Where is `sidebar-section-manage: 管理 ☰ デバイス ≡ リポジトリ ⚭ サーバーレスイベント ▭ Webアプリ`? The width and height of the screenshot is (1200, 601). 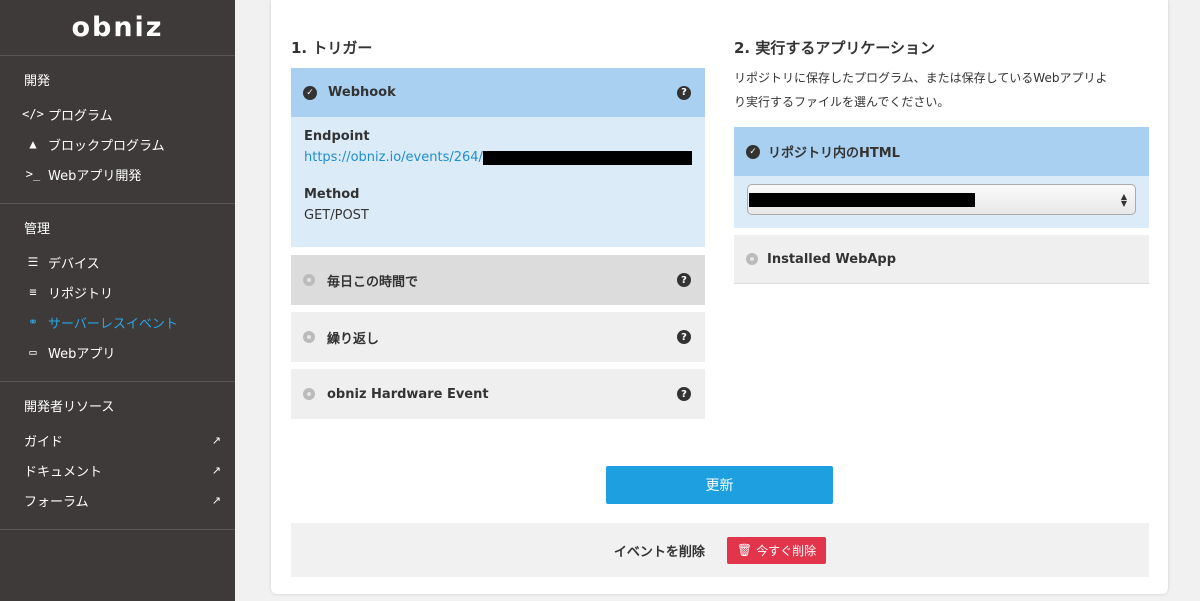
sidebar-section-manage: 管理 ☰ デバイス ≡ リポジトリ ⚭ サーバーレスイベント ▭ Webアプリ is located at coordinates (117, 293).